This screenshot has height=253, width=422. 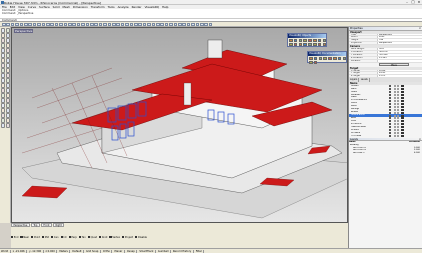 What do you see at coordinates (147, 251) in the screenshot?
I see `smarttrack-toggle: SmartTrack` at bounding box center [147, 251].